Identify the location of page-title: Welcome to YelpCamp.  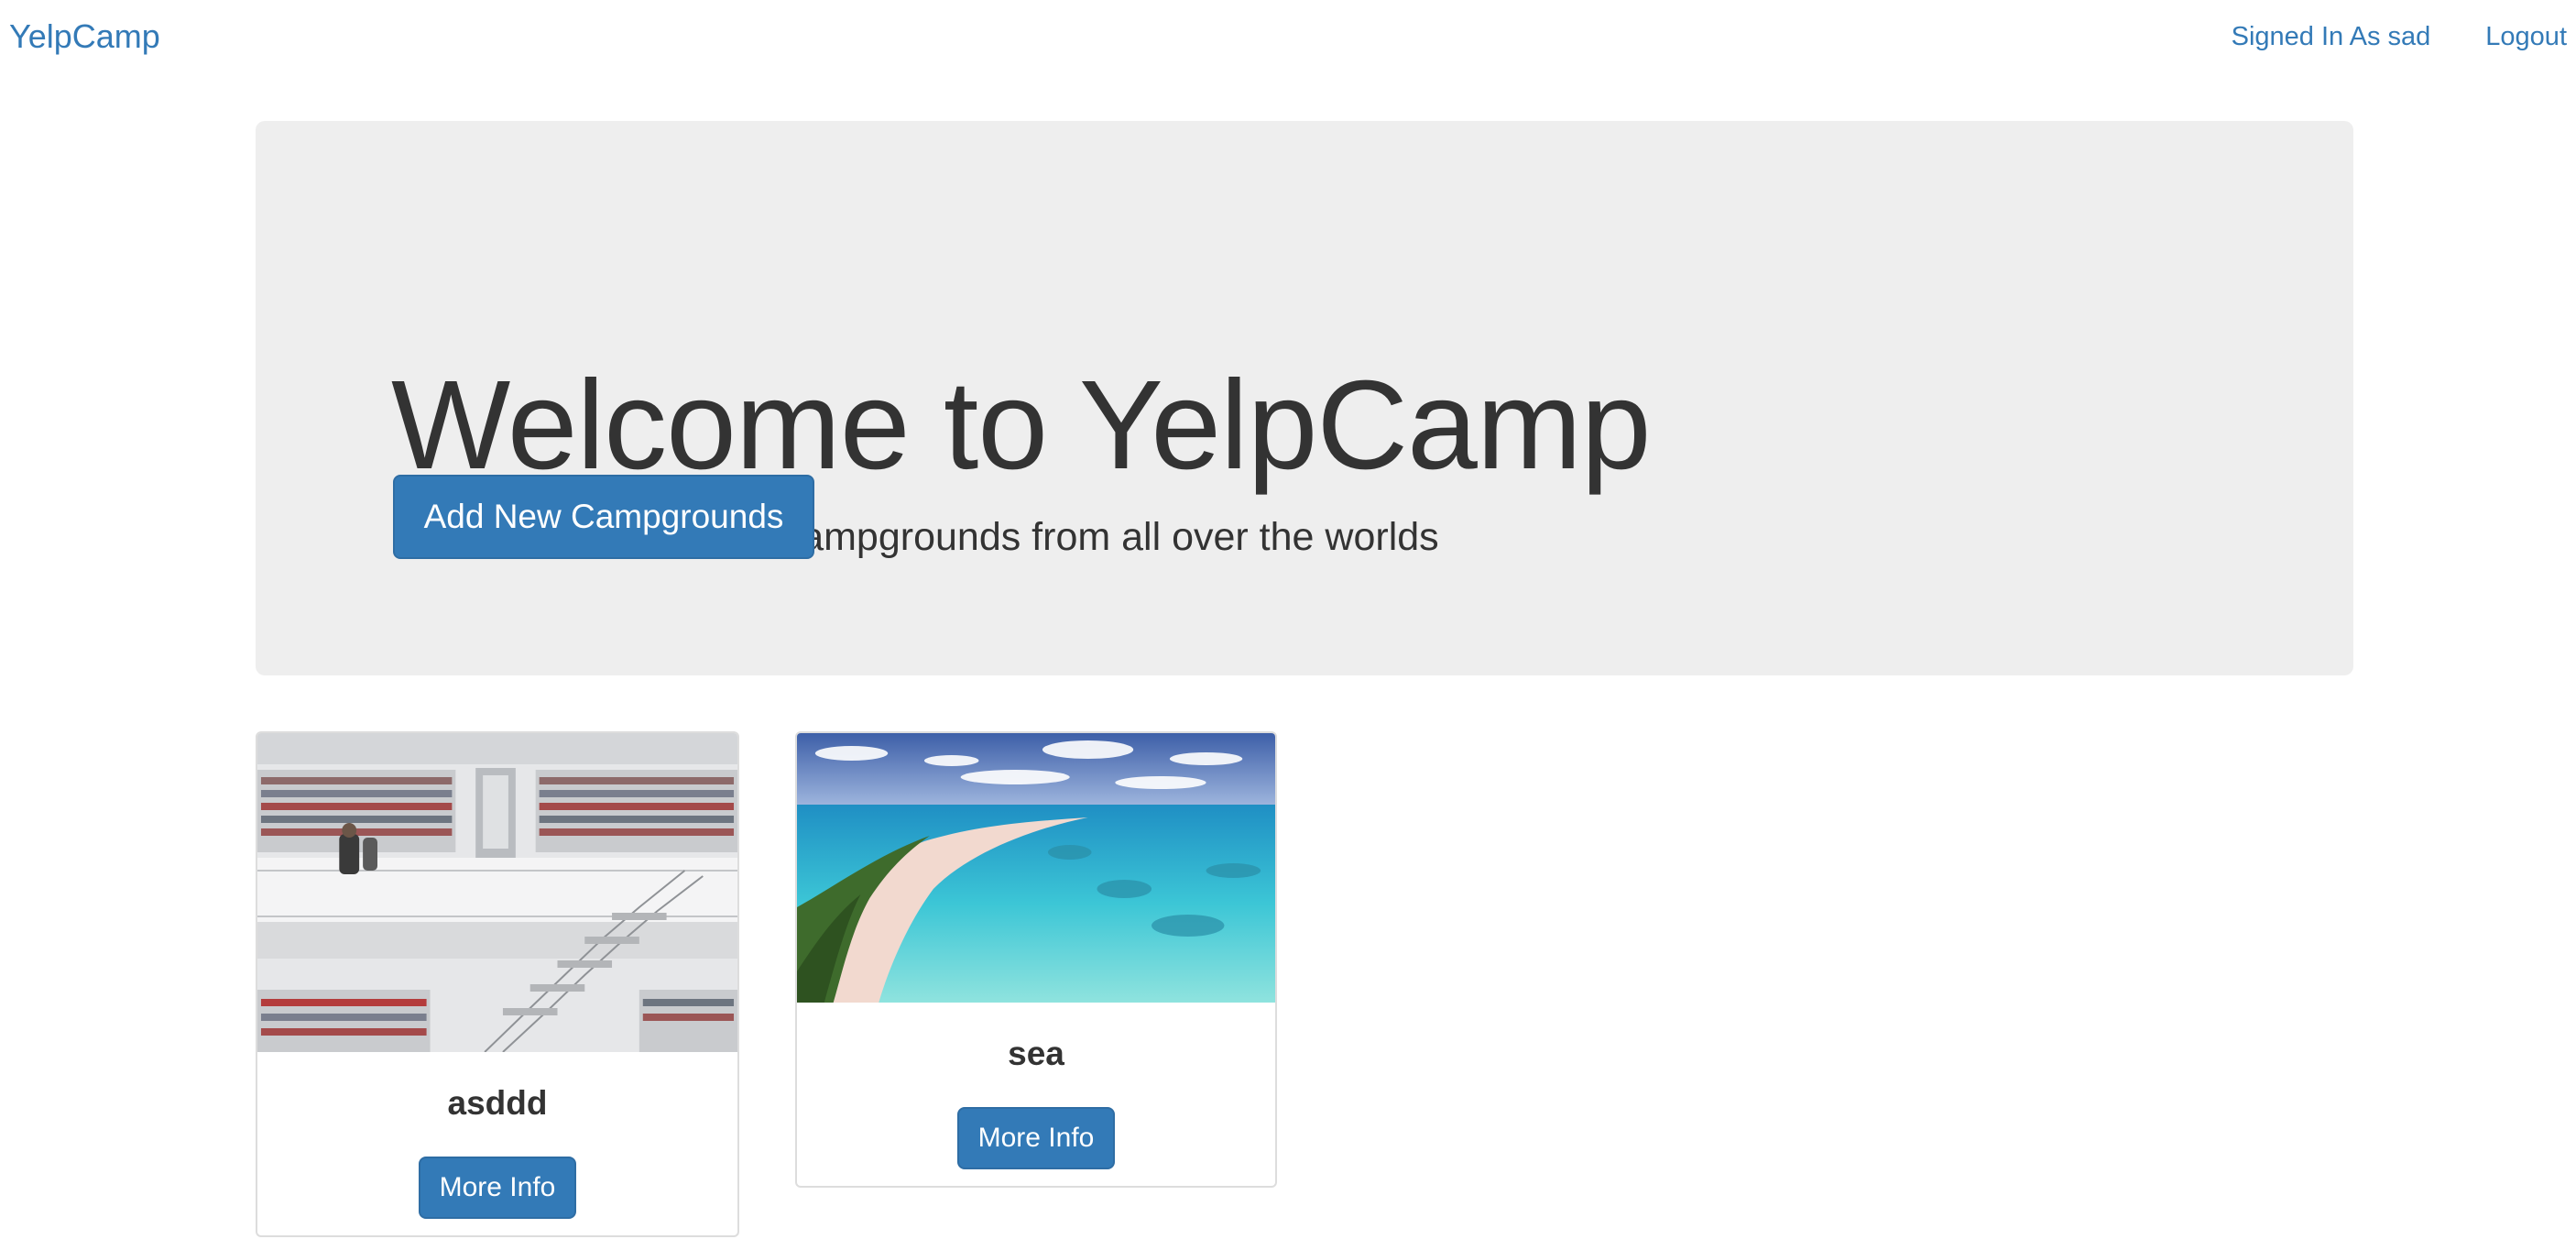
(1022, 425).